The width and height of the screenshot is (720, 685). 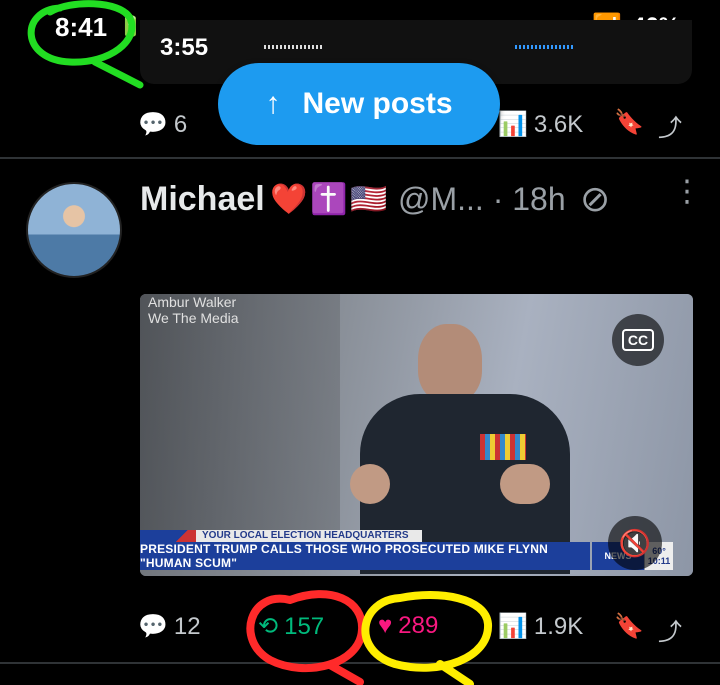 I want to click on views-button: 📊 1.9K, so click(x=540, y=626).